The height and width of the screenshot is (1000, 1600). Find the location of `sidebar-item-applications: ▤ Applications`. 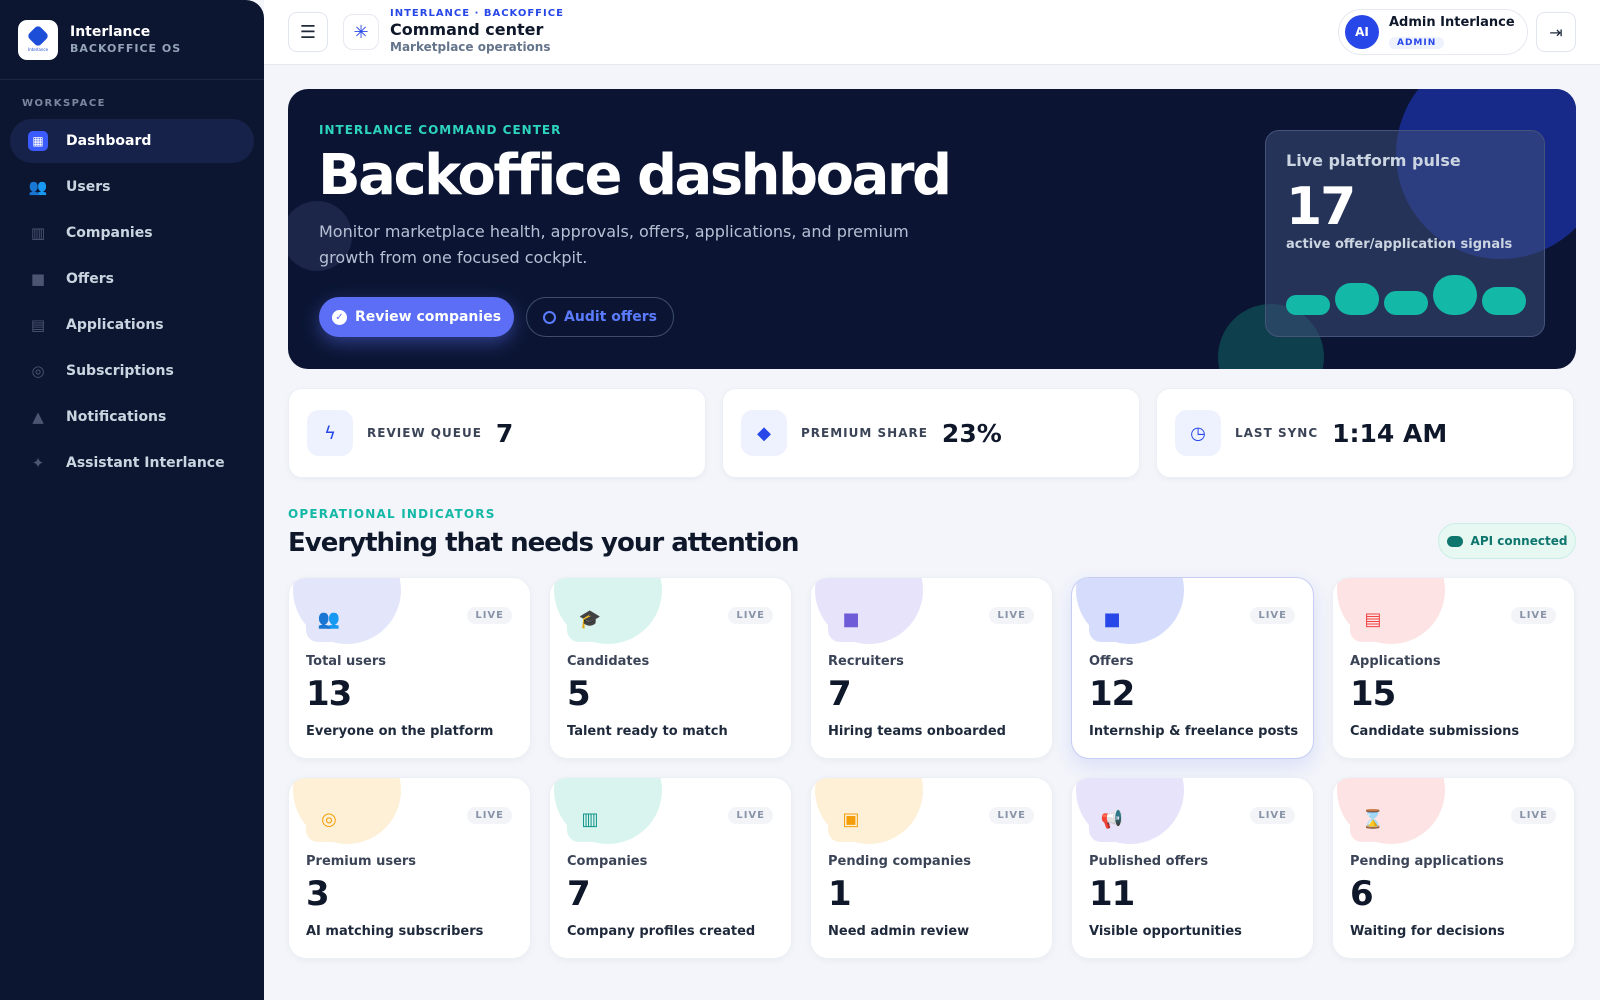

sidebar-item-applications: ▤ Applications is located at coordinates (132, 325).